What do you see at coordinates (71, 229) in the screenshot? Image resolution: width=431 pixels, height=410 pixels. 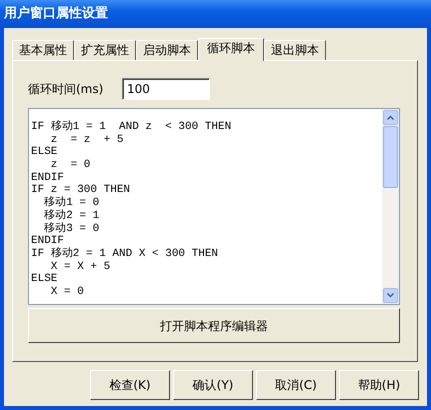 I see `code-line: 移动3 = 0` at bounding box center [71, 229].